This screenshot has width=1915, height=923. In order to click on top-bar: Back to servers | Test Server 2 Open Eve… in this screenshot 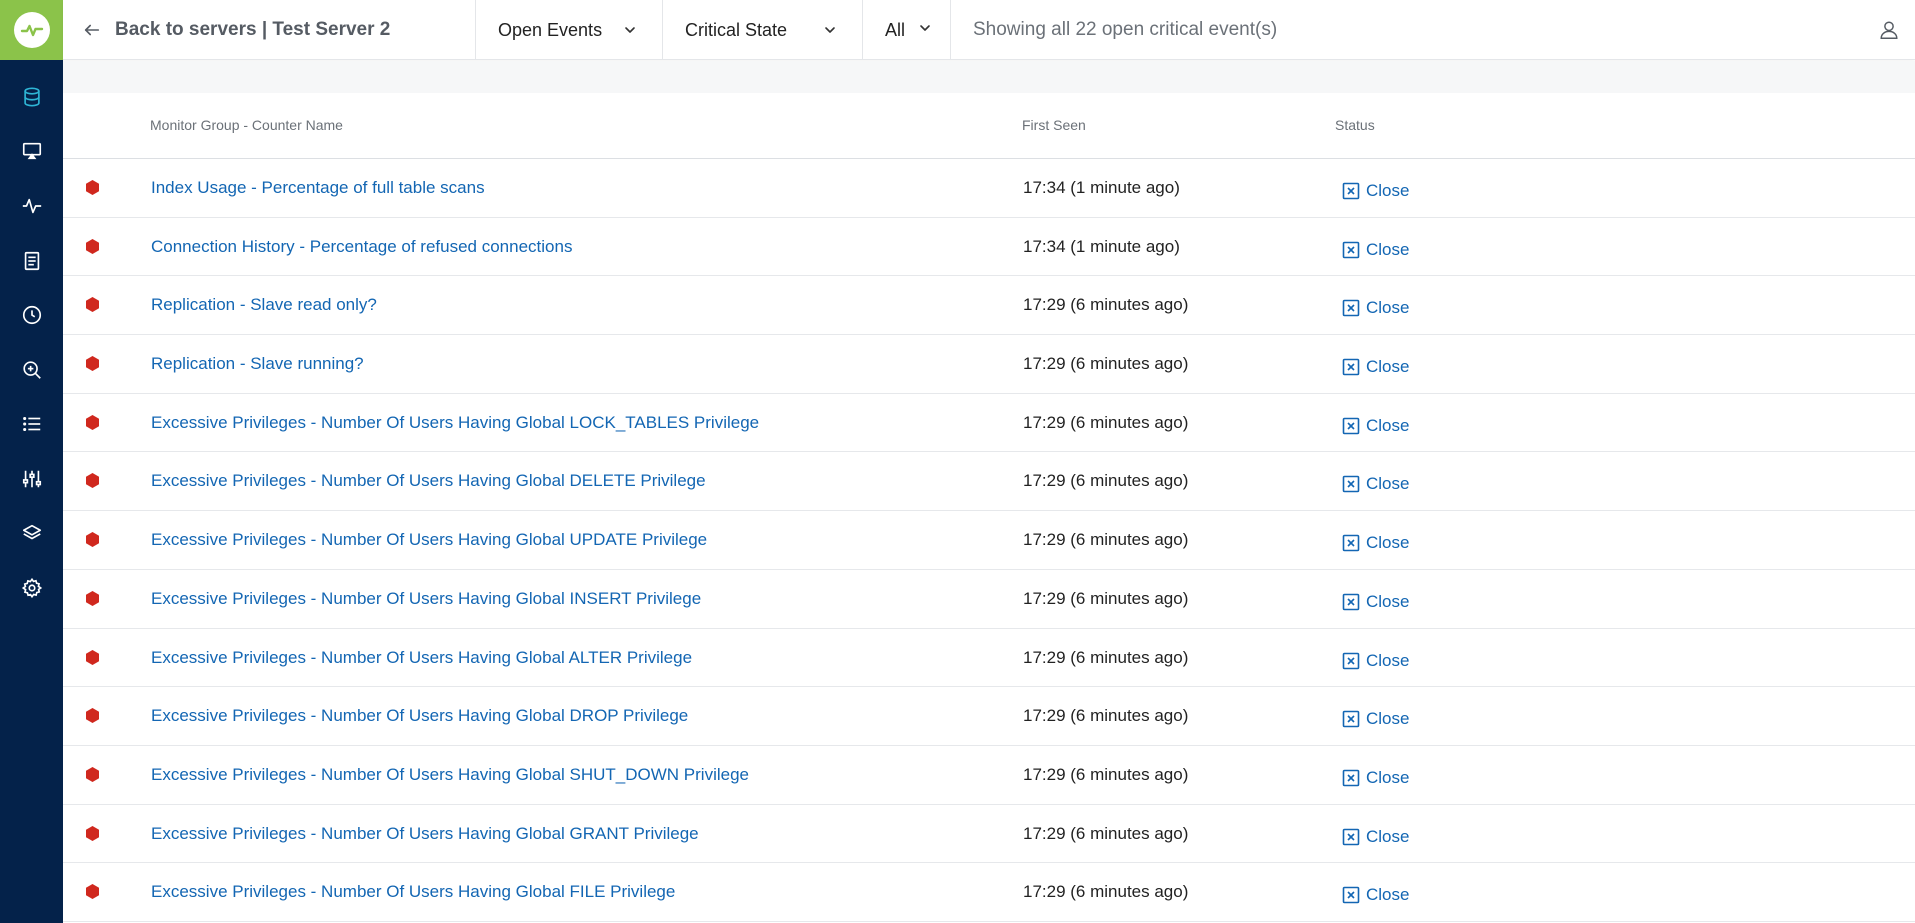, I will do `click(989, 30)`.